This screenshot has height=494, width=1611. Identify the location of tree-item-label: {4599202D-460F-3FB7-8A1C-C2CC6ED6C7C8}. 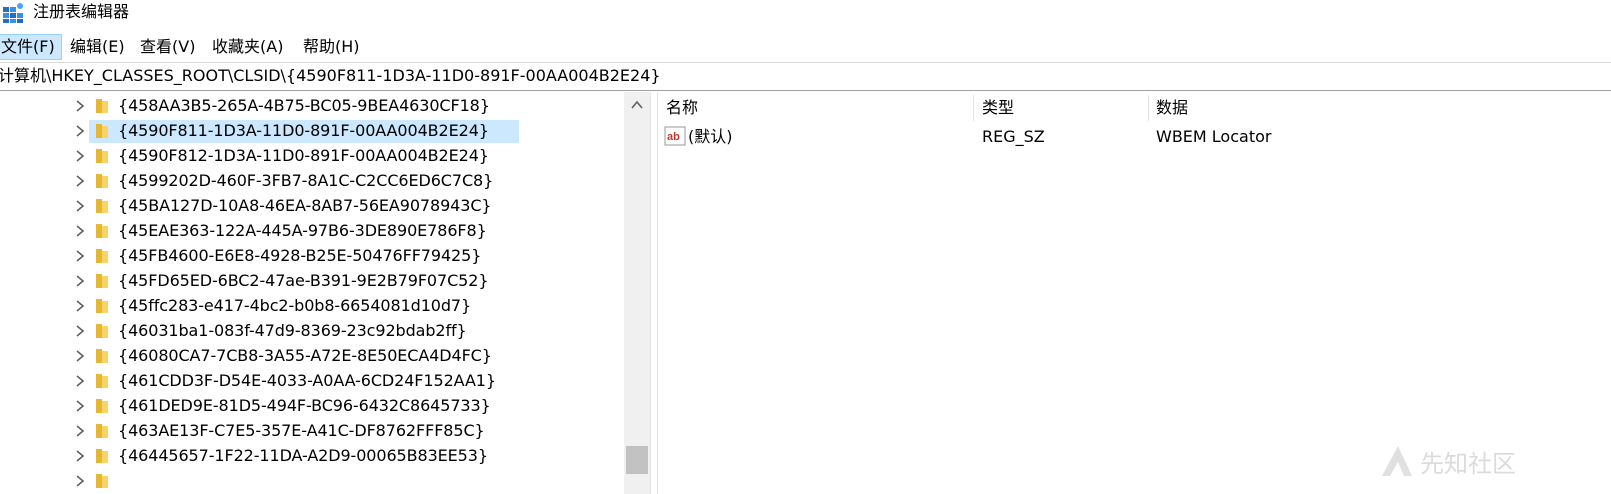
(305, 181).